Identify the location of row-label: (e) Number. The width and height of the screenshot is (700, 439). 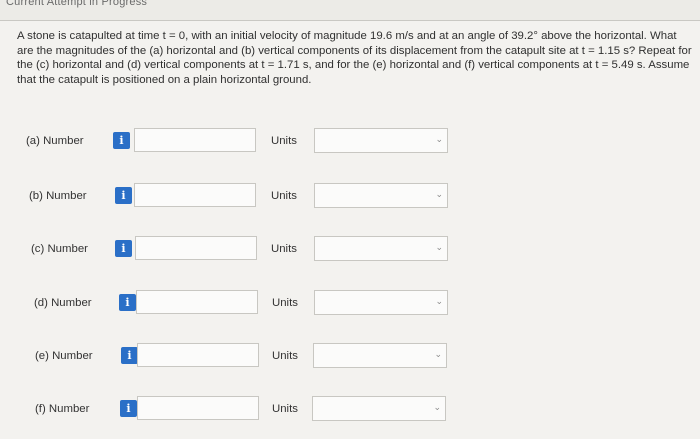
(64, 356).